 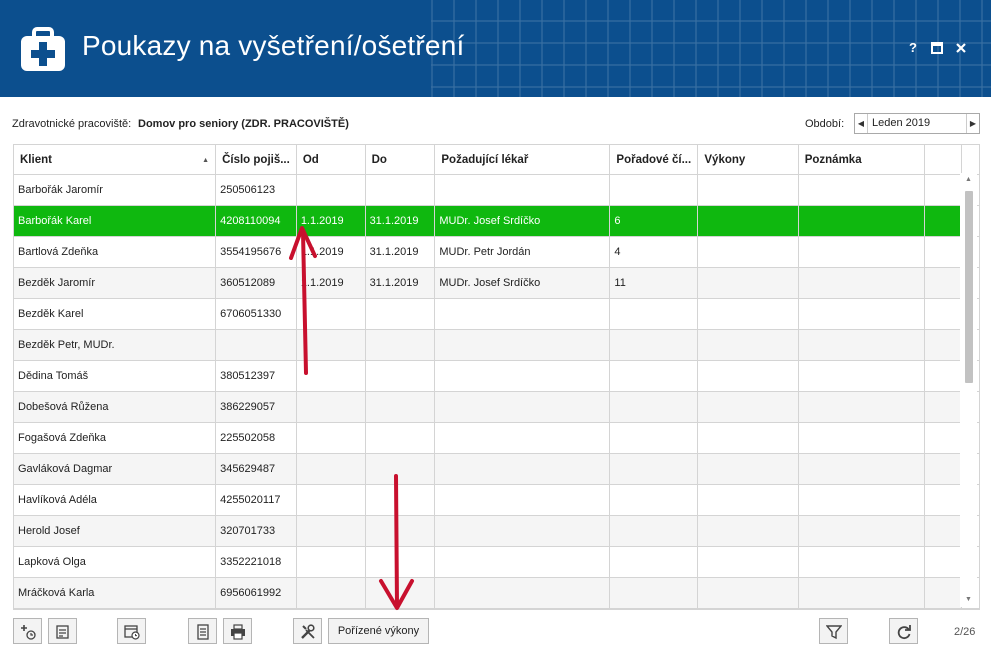 What do you see at coordinates (115, 407) in the screenshot?
I see `cell-klient: Dobešová Růžena` at bounding box center [115, 407].